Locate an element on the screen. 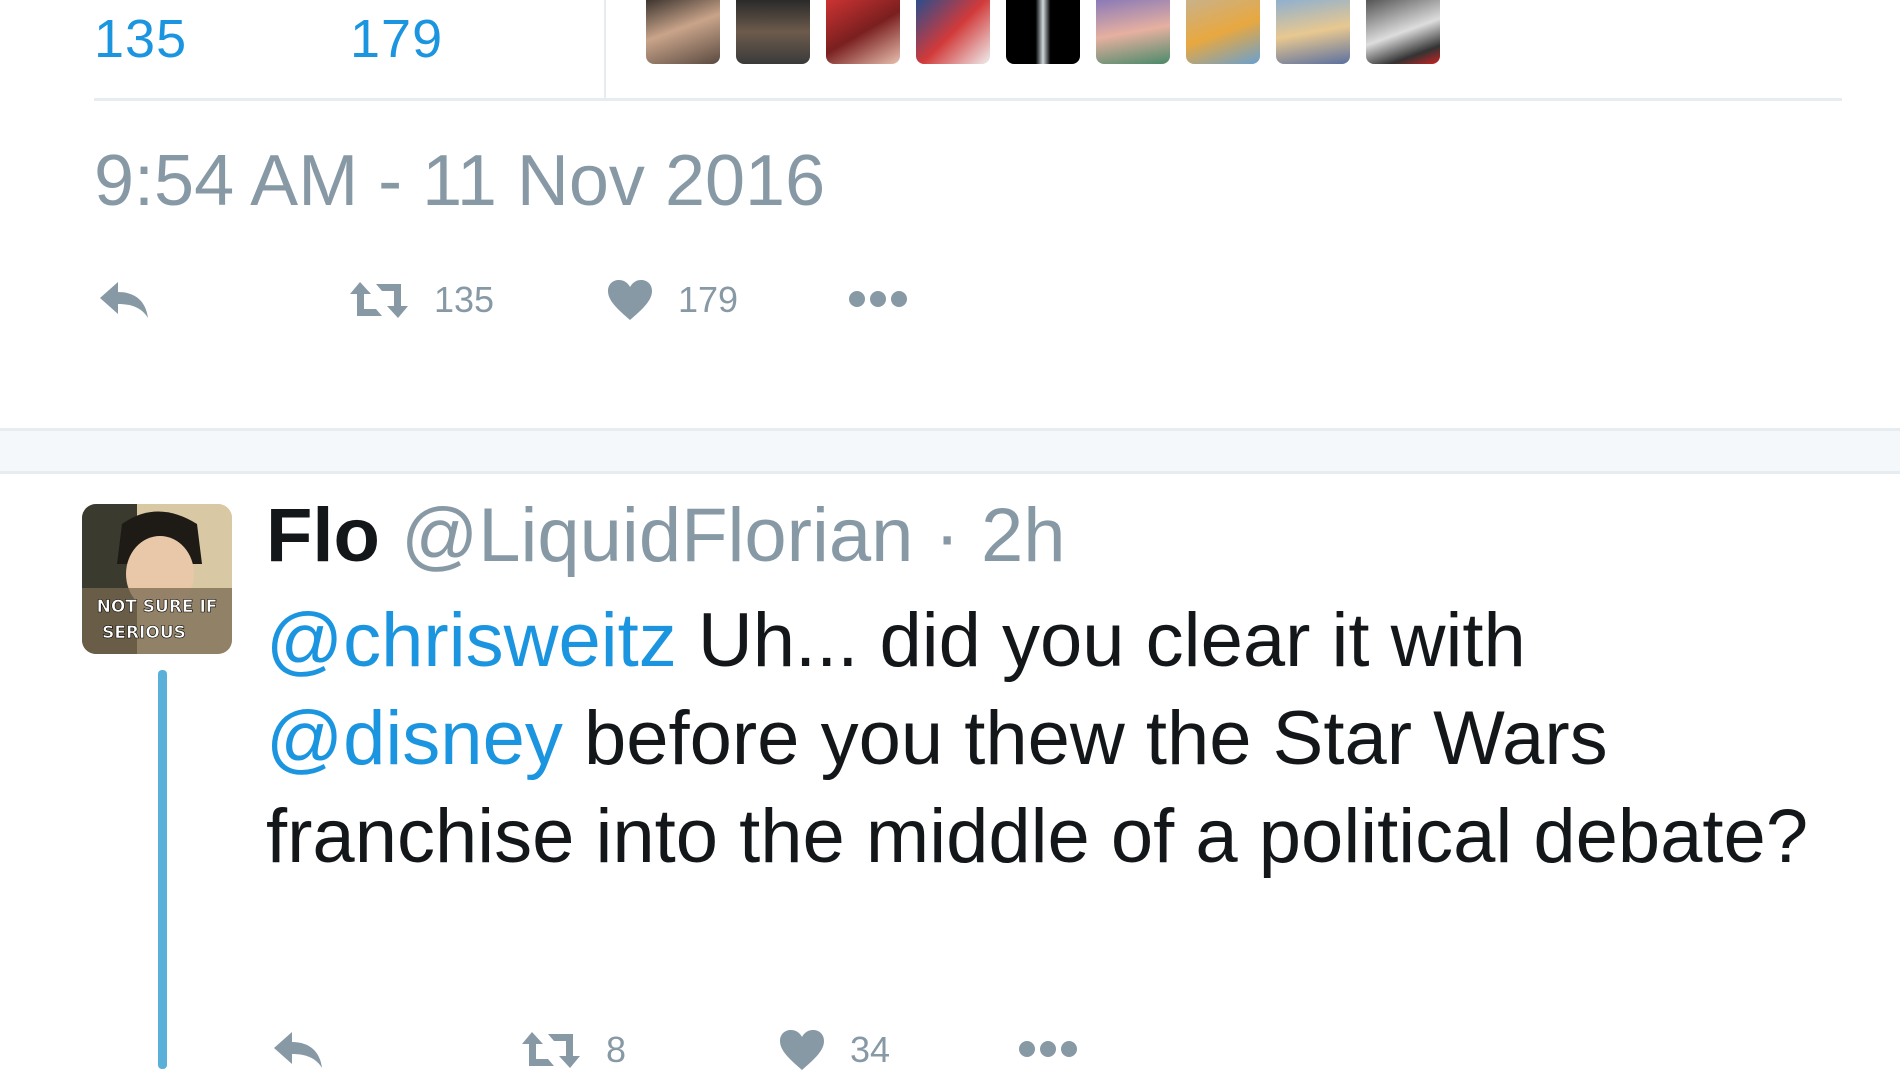  tweet-timestamp: 9:54 AM - 11 Nov 2016 is located at coordinates (459, 181).